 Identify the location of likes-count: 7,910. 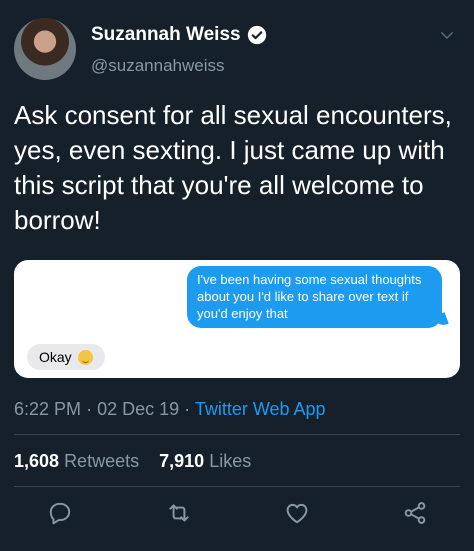
(182, 461).